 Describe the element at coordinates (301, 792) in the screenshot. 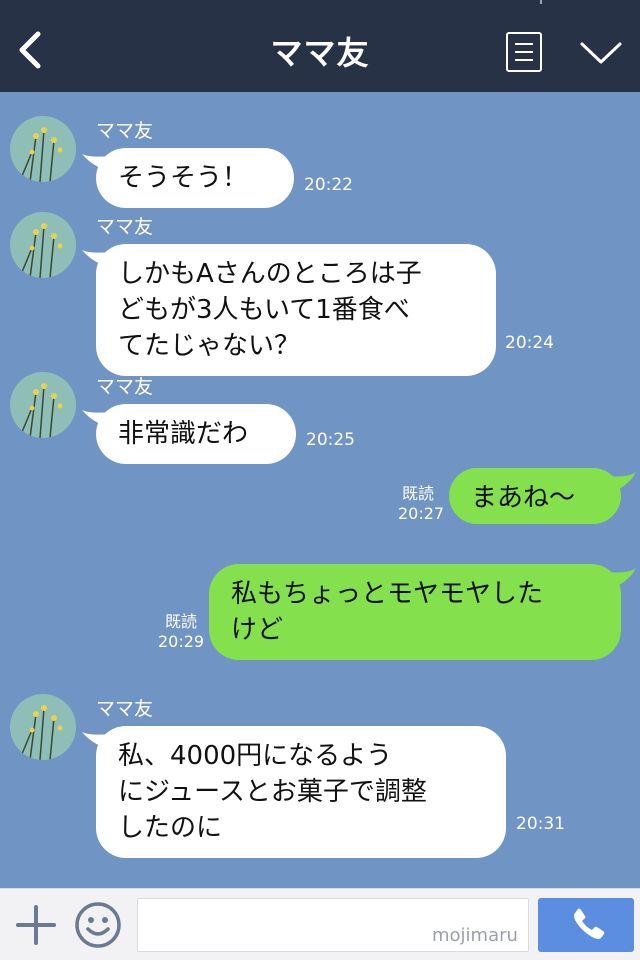

I see `message-bubble: 私、4000円になるよう にジュースとお菓子で調整 したのに` at that location.